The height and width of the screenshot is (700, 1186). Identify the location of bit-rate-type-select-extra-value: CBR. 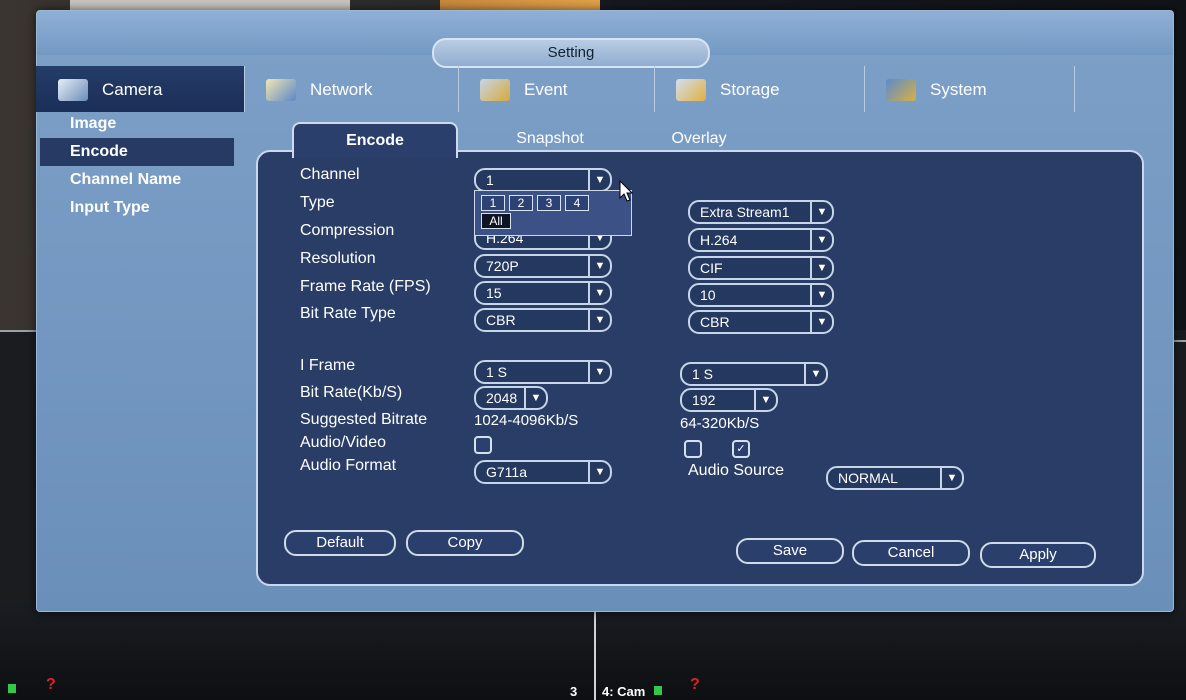
(715, 322).